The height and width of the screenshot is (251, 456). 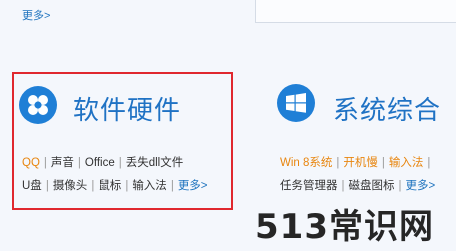 I want to click on panel1-more-link: 更多>, so click(x=193, y=186).